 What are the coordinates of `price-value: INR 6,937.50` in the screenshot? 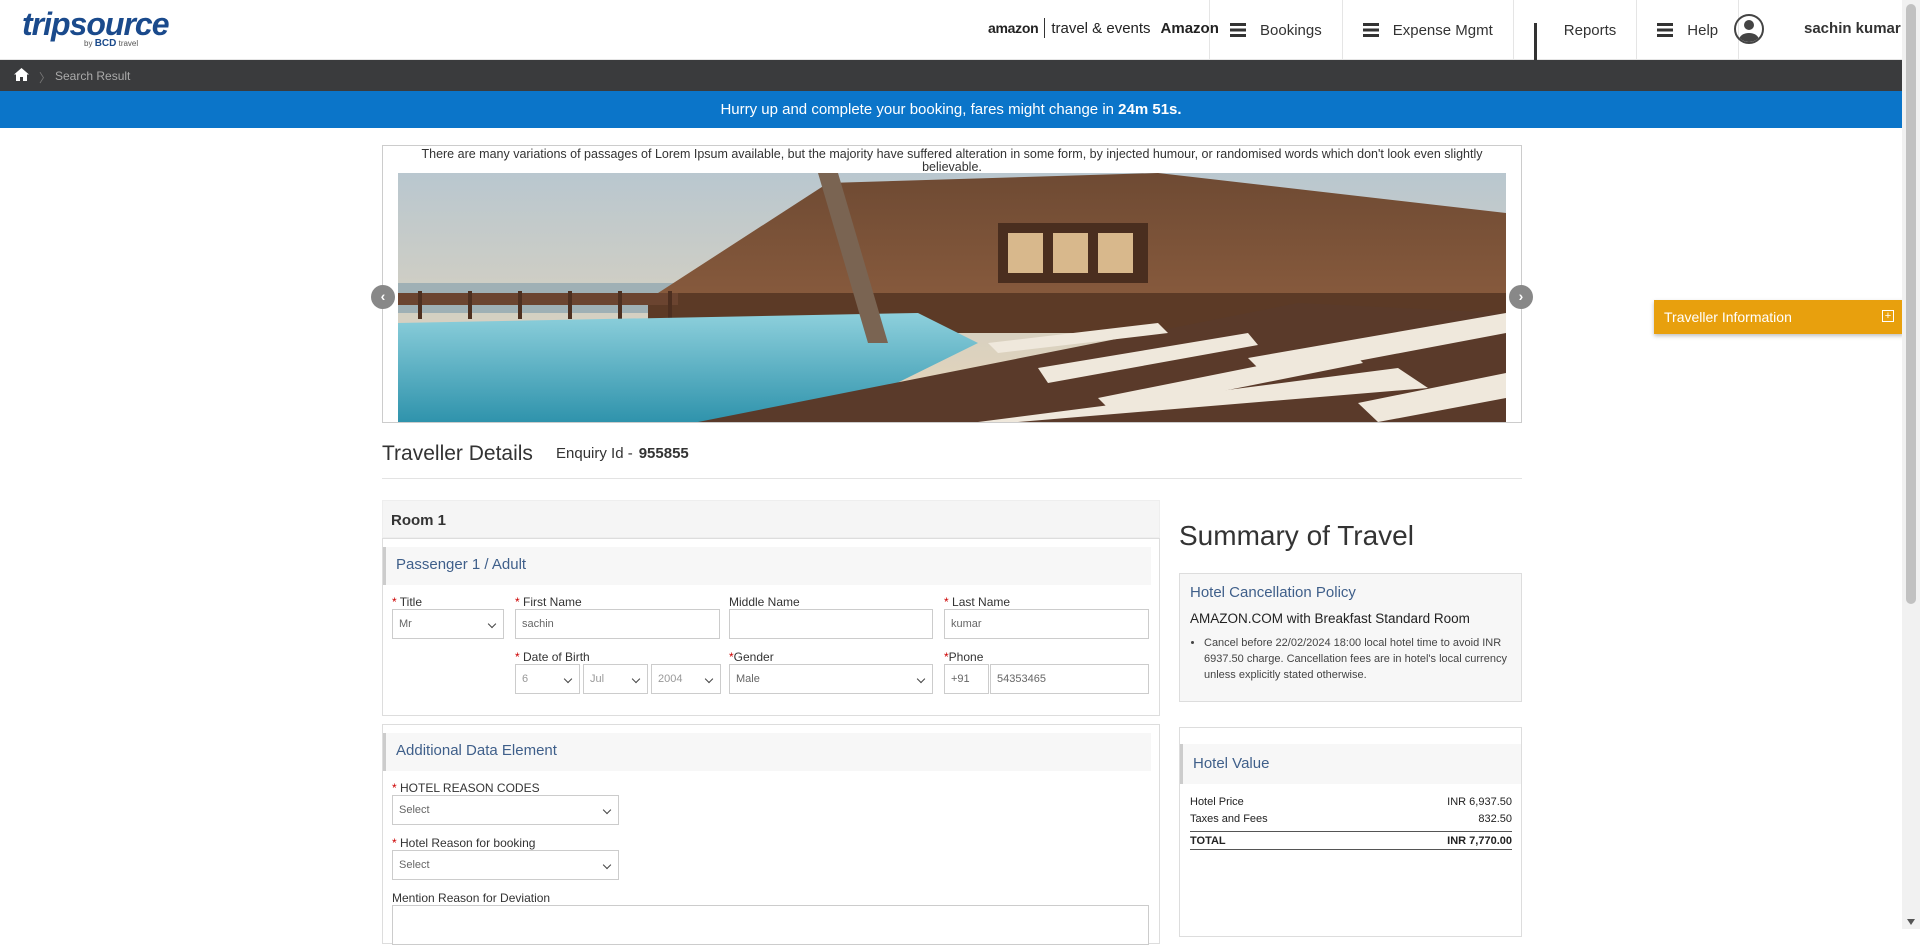 It's located at (1479, 802).